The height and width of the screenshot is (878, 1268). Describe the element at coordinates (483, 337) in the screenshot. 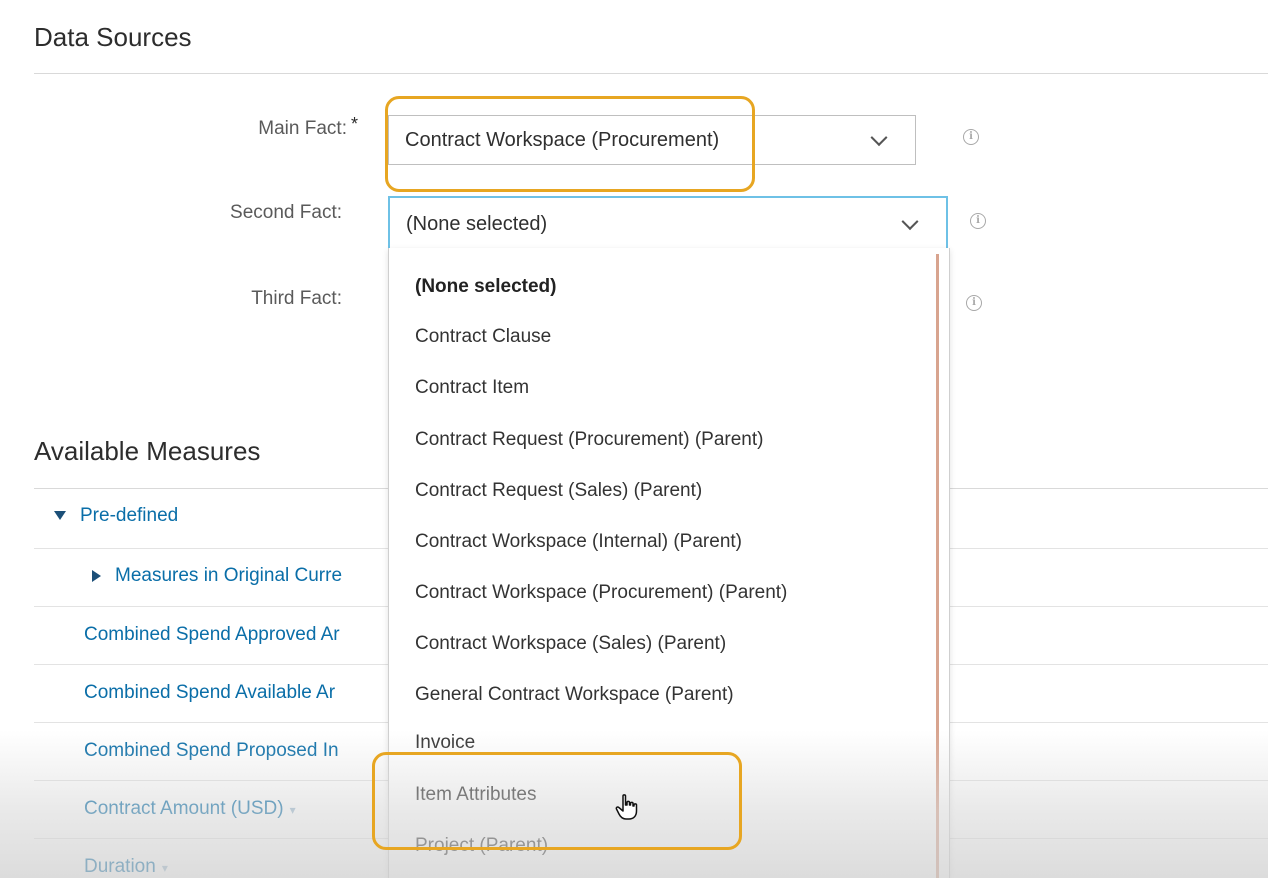

I see `dropdown-option: Contract Clause` at that location.